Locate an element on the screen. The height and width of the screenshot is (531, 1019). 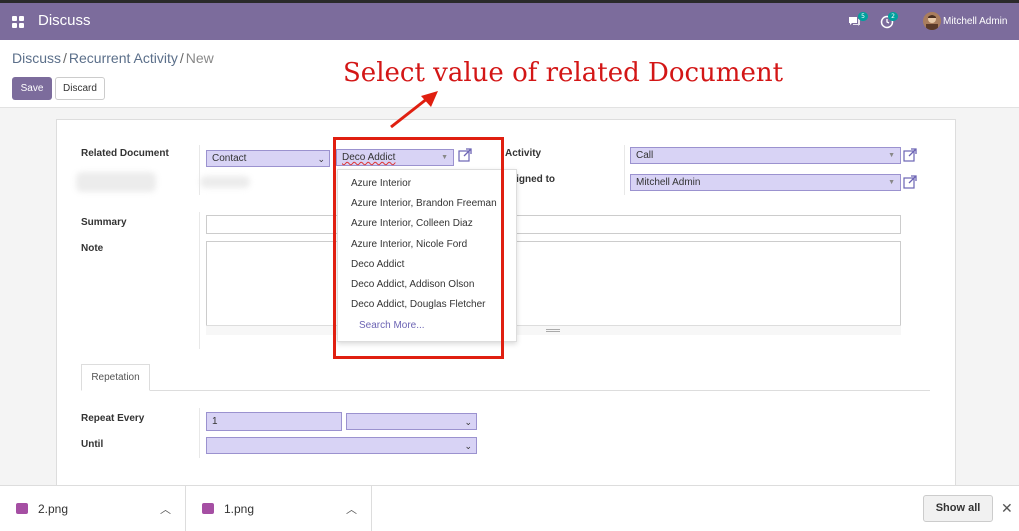
chat-badge: 5 is located at coordinates (863, 16).